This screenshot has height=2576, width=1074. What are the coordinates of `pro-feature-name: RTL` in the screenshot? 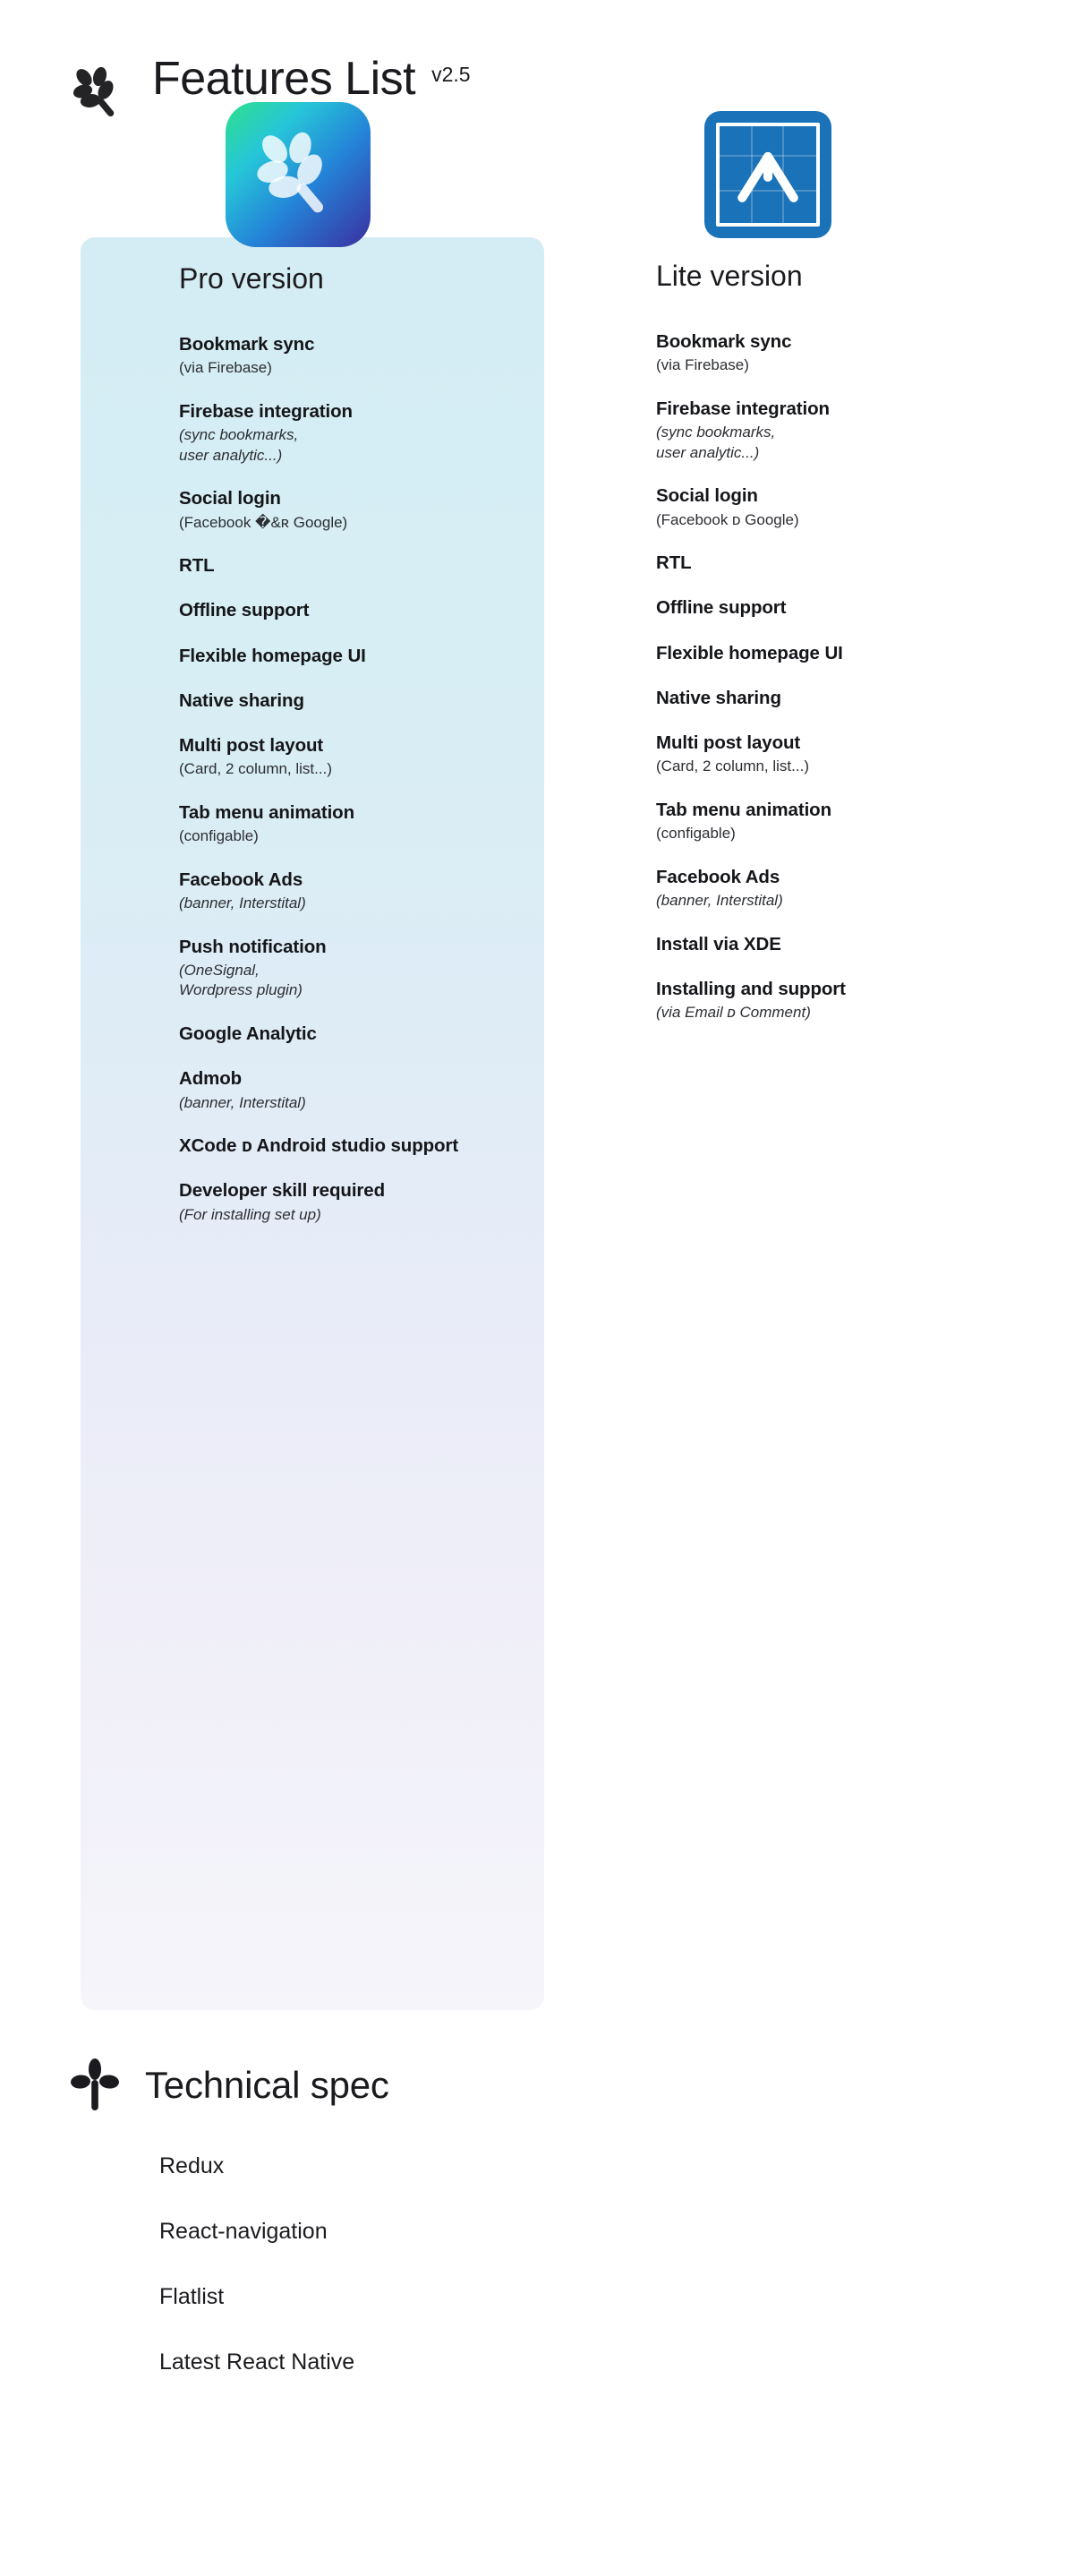 It's located at (197, 566).